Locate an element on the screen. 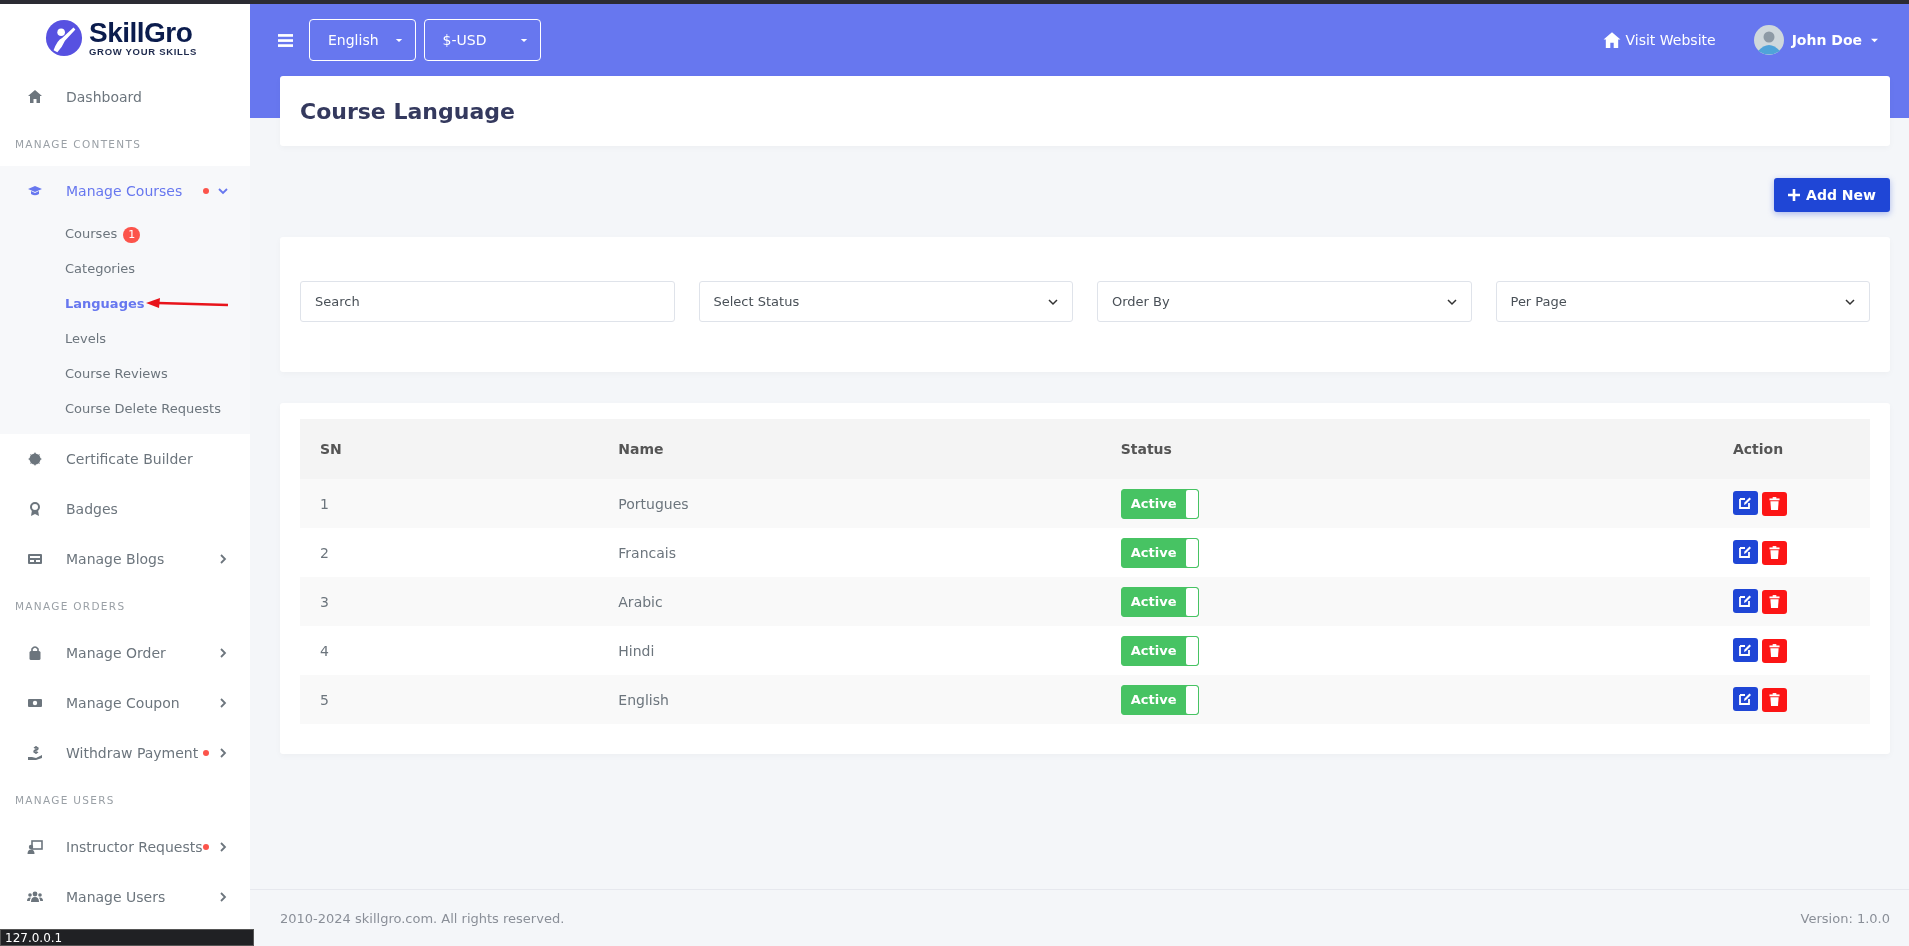 The height and width of the screenshot is (946, 1909). sidebar-item: Manage Blogs is located at coordinates (125, 559).